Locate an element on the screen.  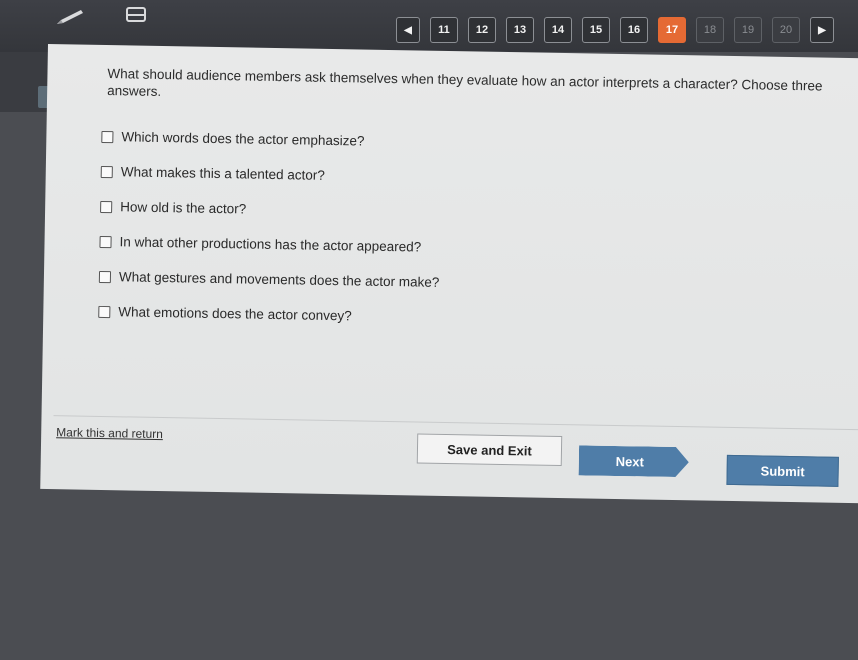
question-nav-18: 18 is located at coordinates (710, 30).